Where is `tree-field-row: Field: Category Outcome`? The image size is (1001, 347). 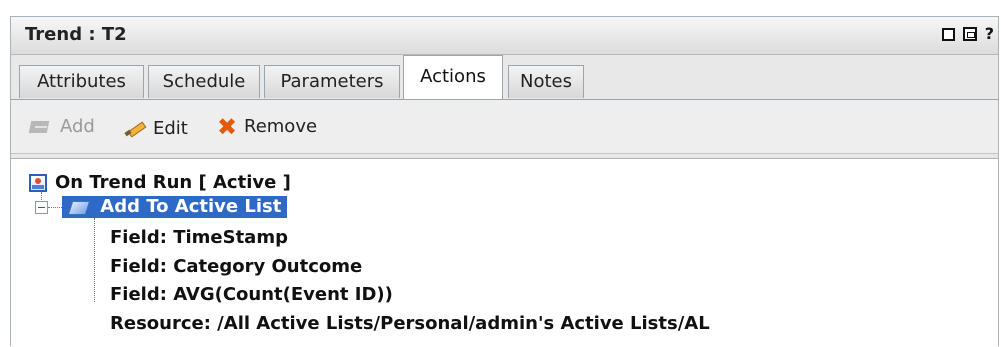
tree-field-row: Field: Category Outcome is located at coordinates (236, 266).